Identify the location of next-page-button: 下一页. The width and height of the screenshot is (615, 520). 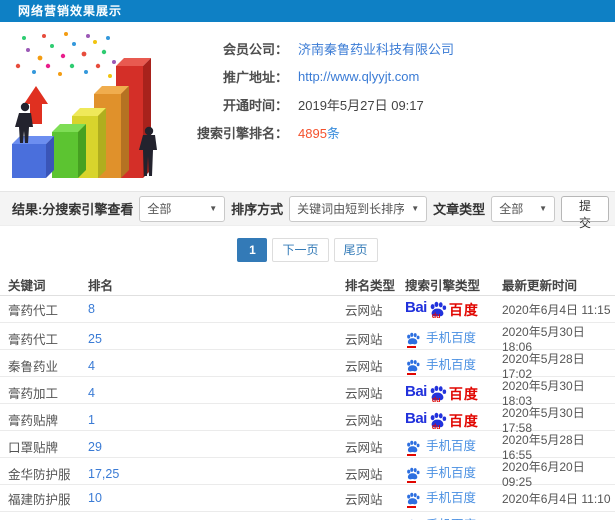
(300, 249).